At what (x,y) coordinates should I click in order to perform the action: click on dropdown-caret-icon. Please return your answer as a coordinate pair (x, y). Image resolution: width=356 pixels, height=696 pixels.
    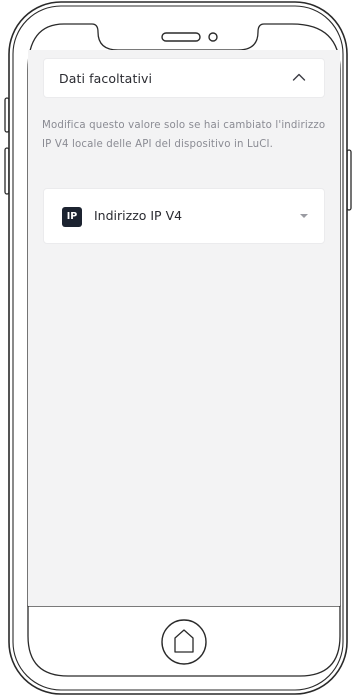
    Looking at the image, I should click on (304, 216).